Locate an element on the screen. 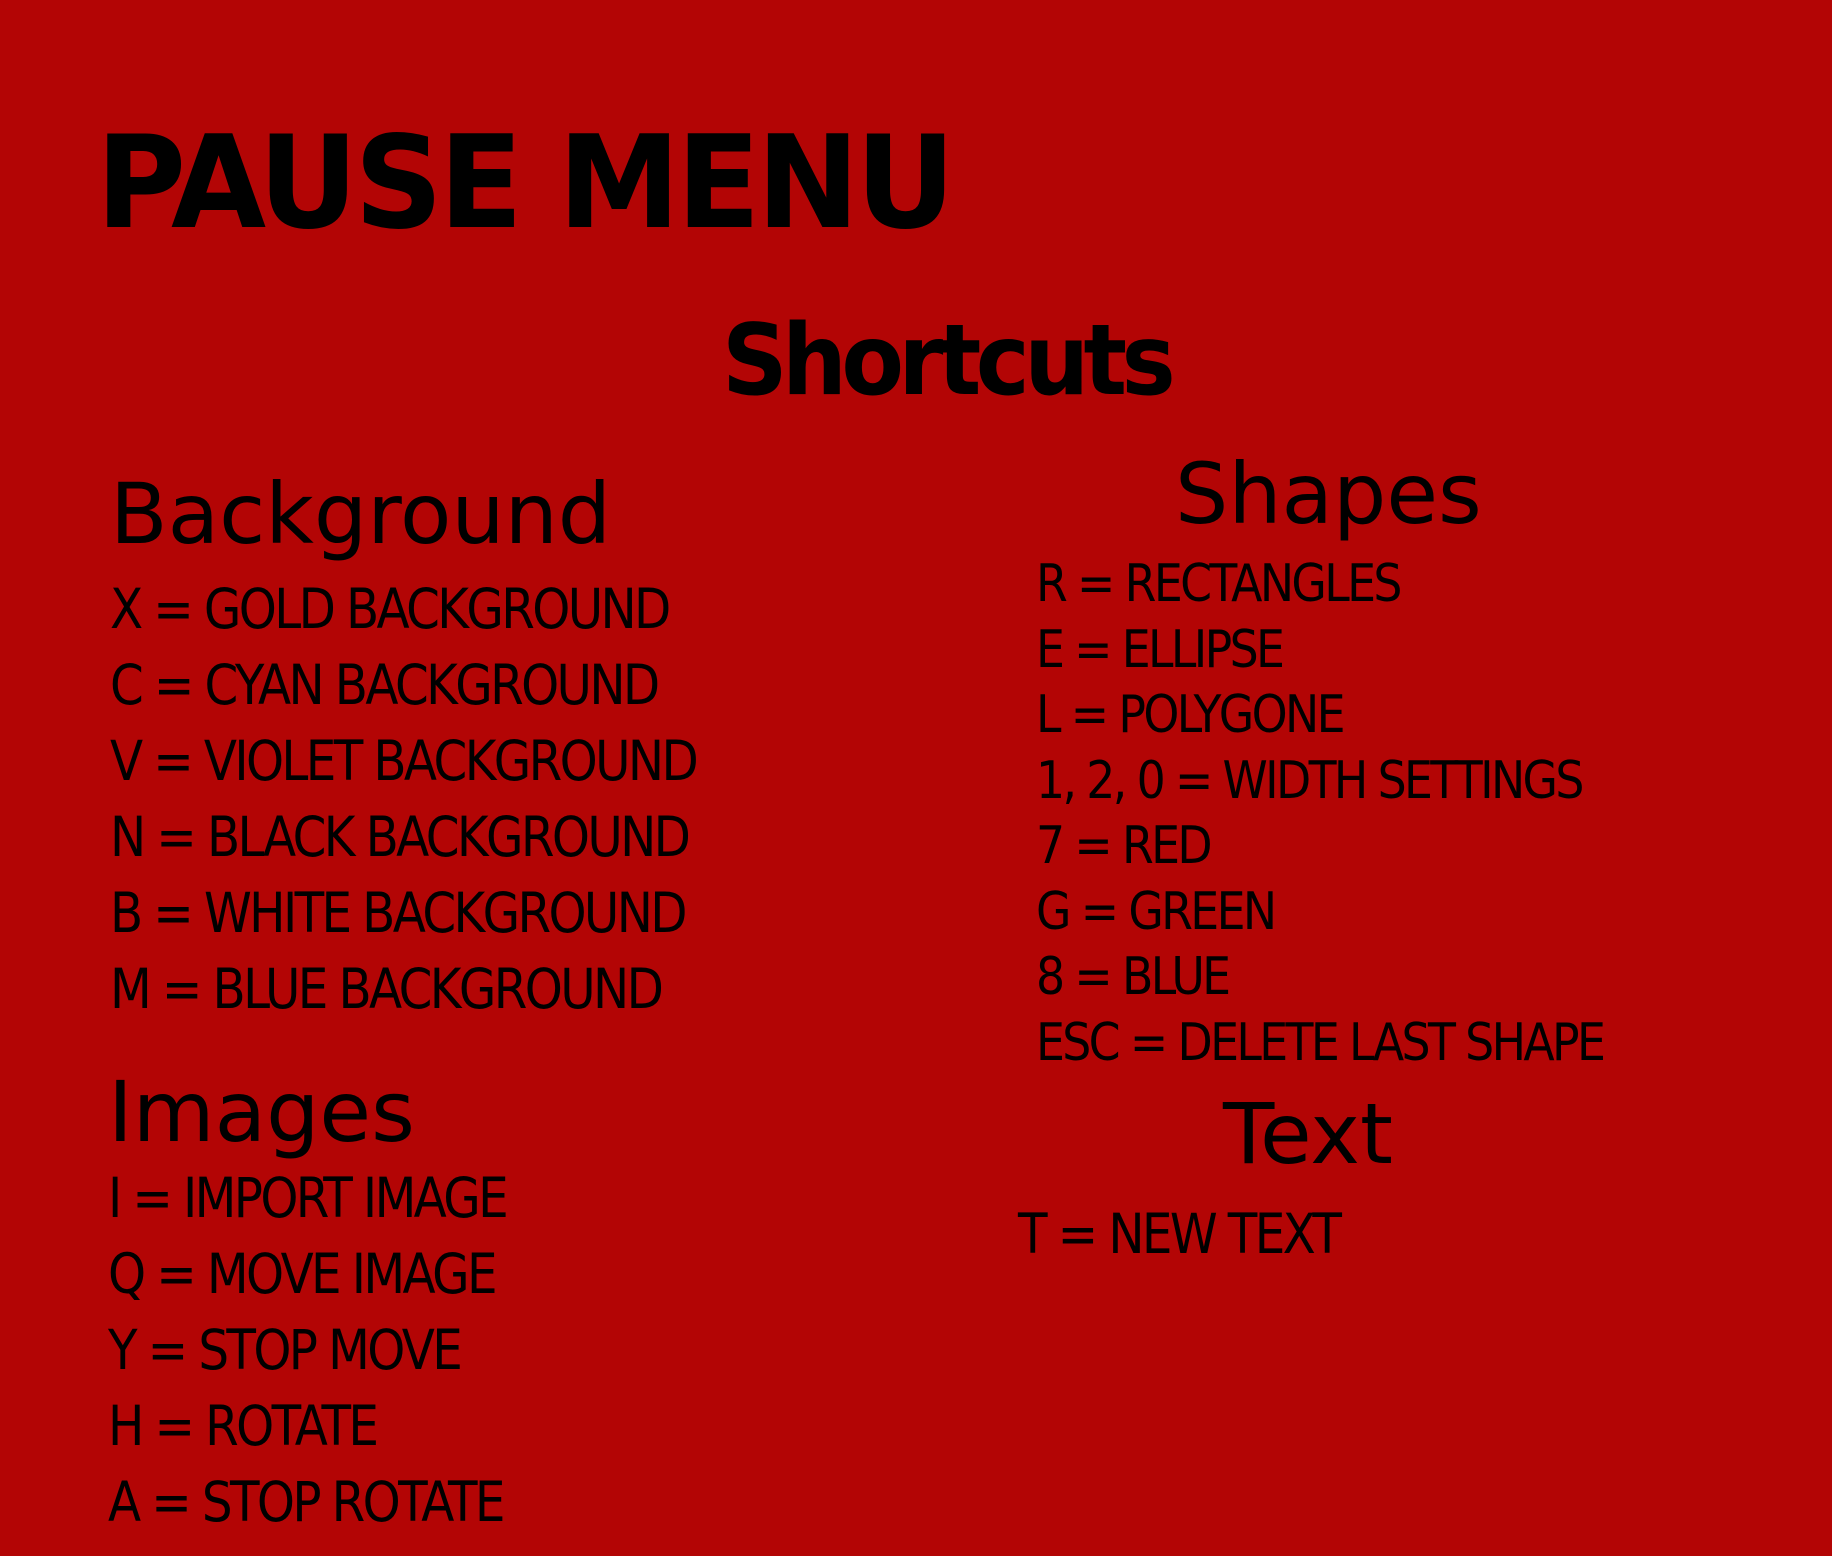 This screenshot has width=1832, height=1556. shortcut-stop-rotate: A = STOP ROTATE is located at coordinates (306, 1502).